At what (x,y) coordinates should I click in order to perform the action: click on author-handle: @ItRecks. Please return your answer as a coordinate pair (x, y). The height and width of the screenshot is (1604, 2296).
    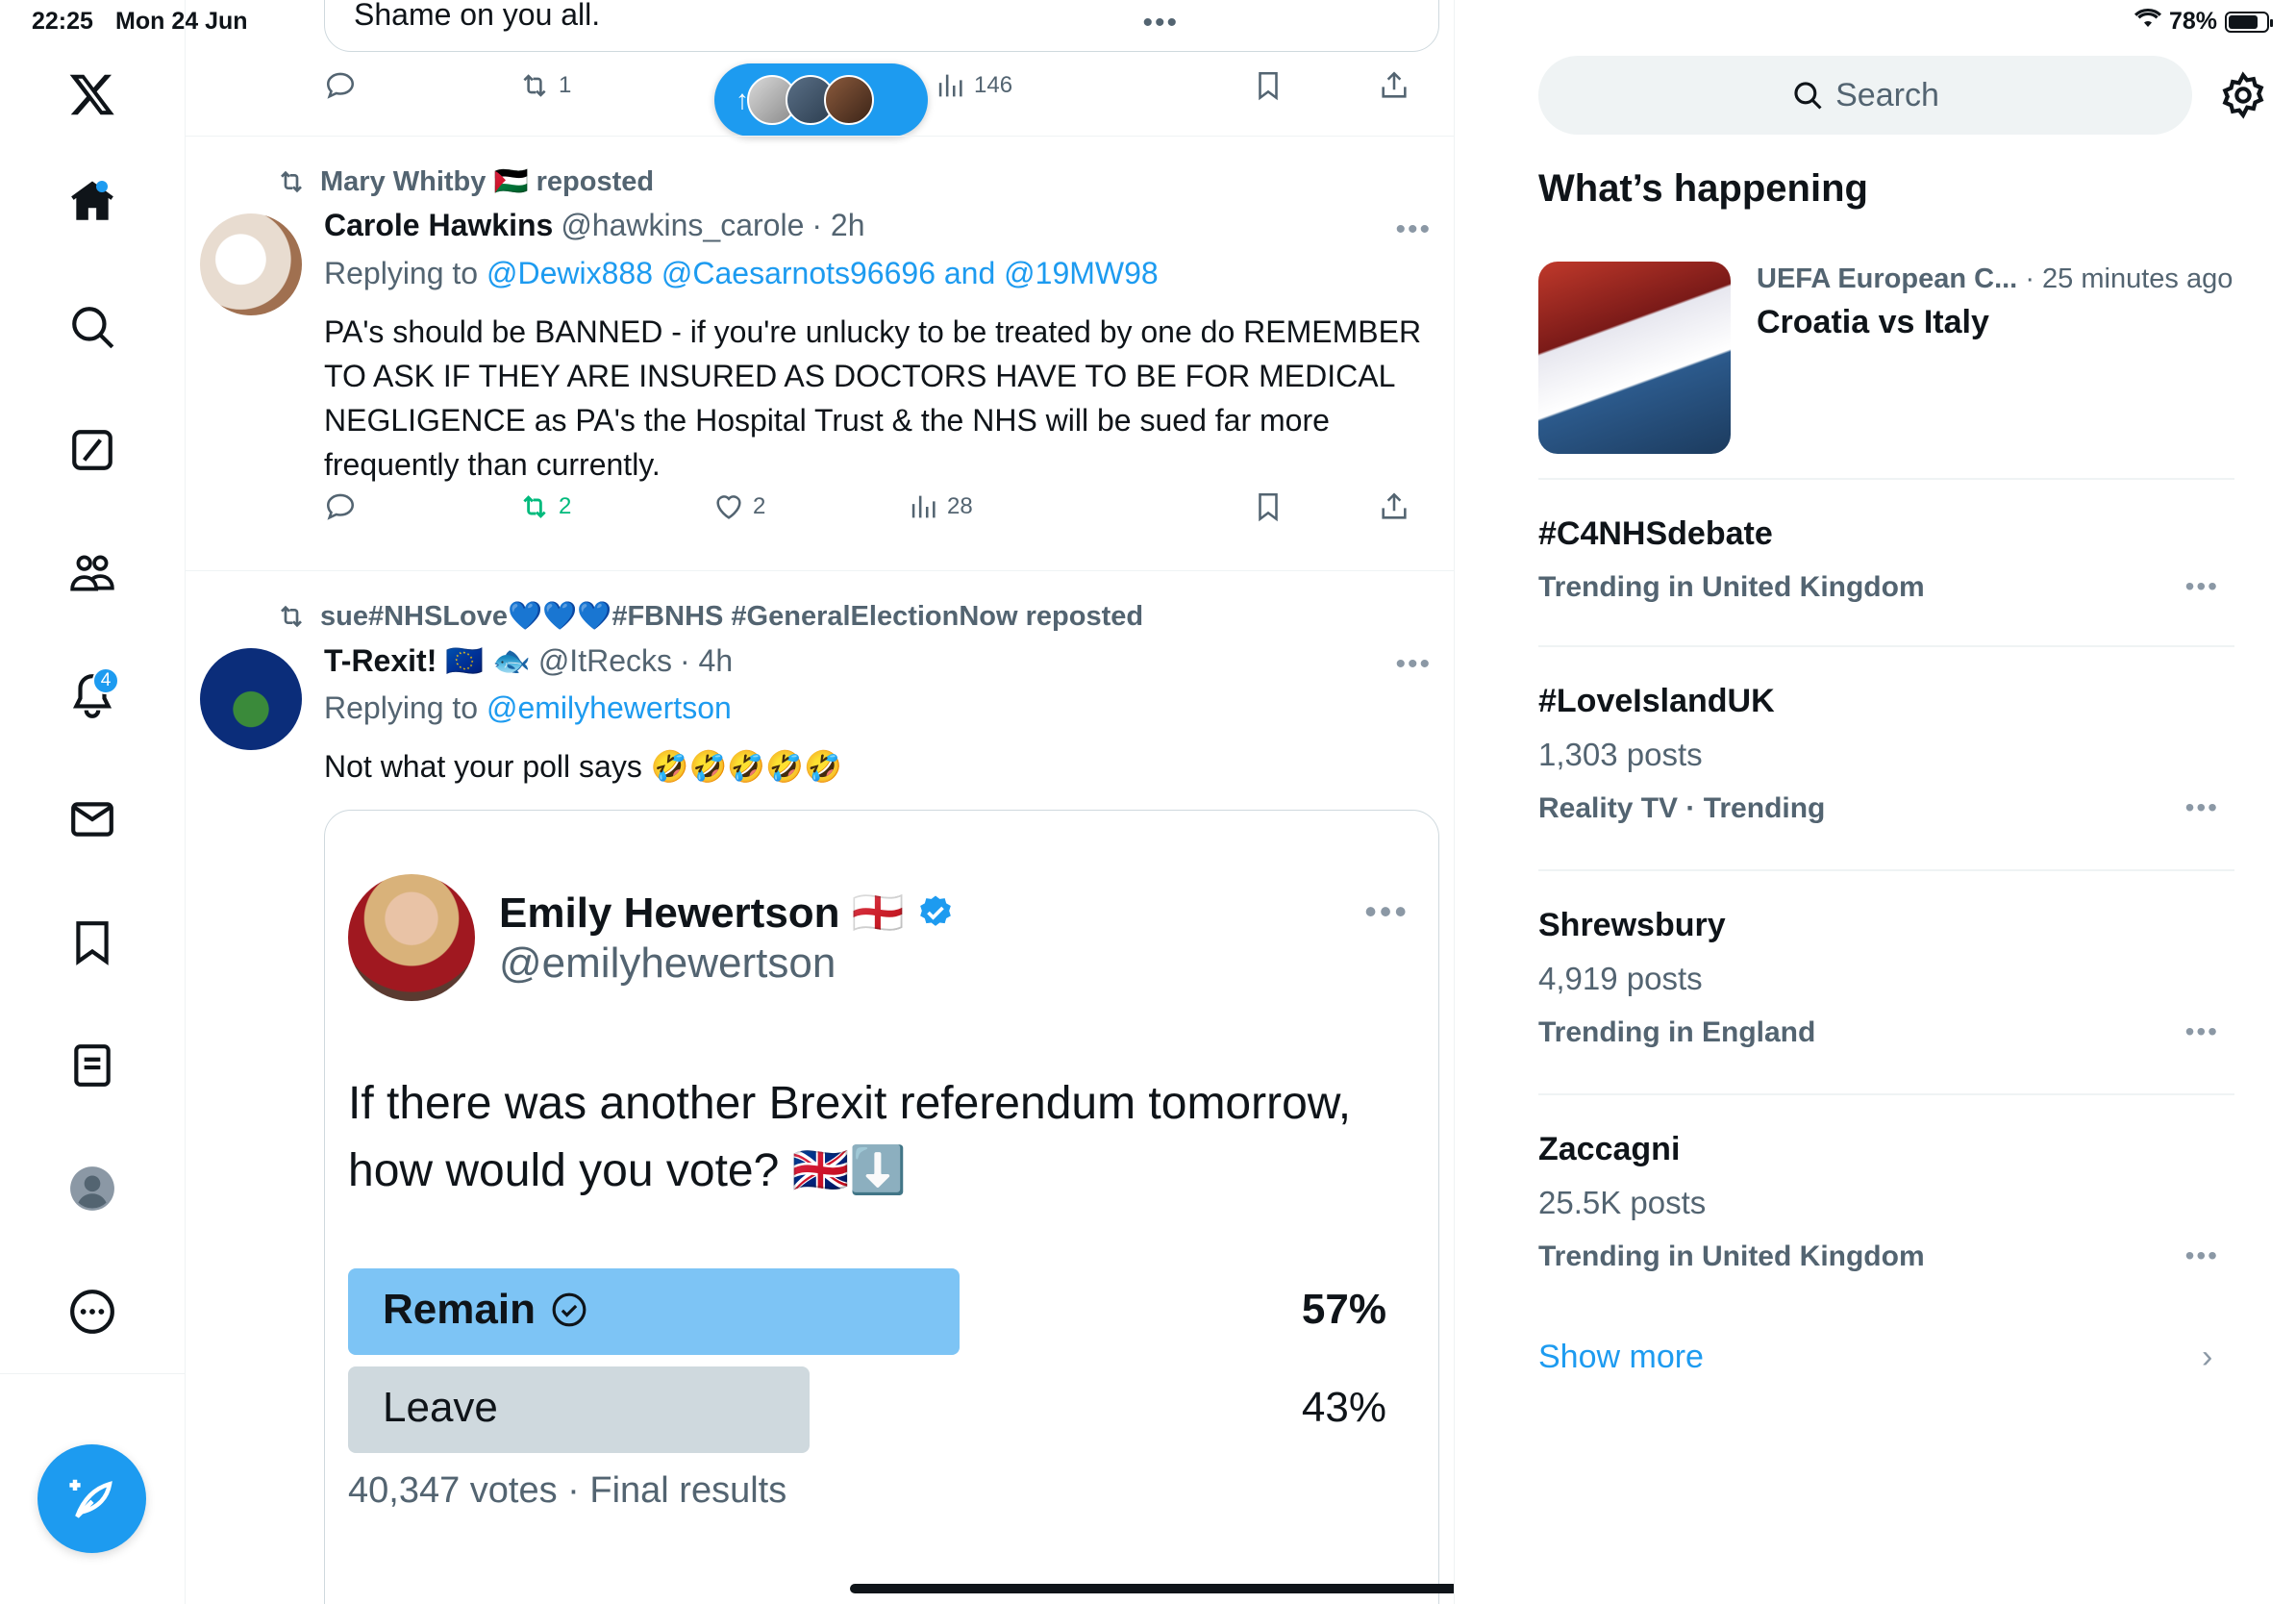
    Looking at the image, I should click on (605, 661).